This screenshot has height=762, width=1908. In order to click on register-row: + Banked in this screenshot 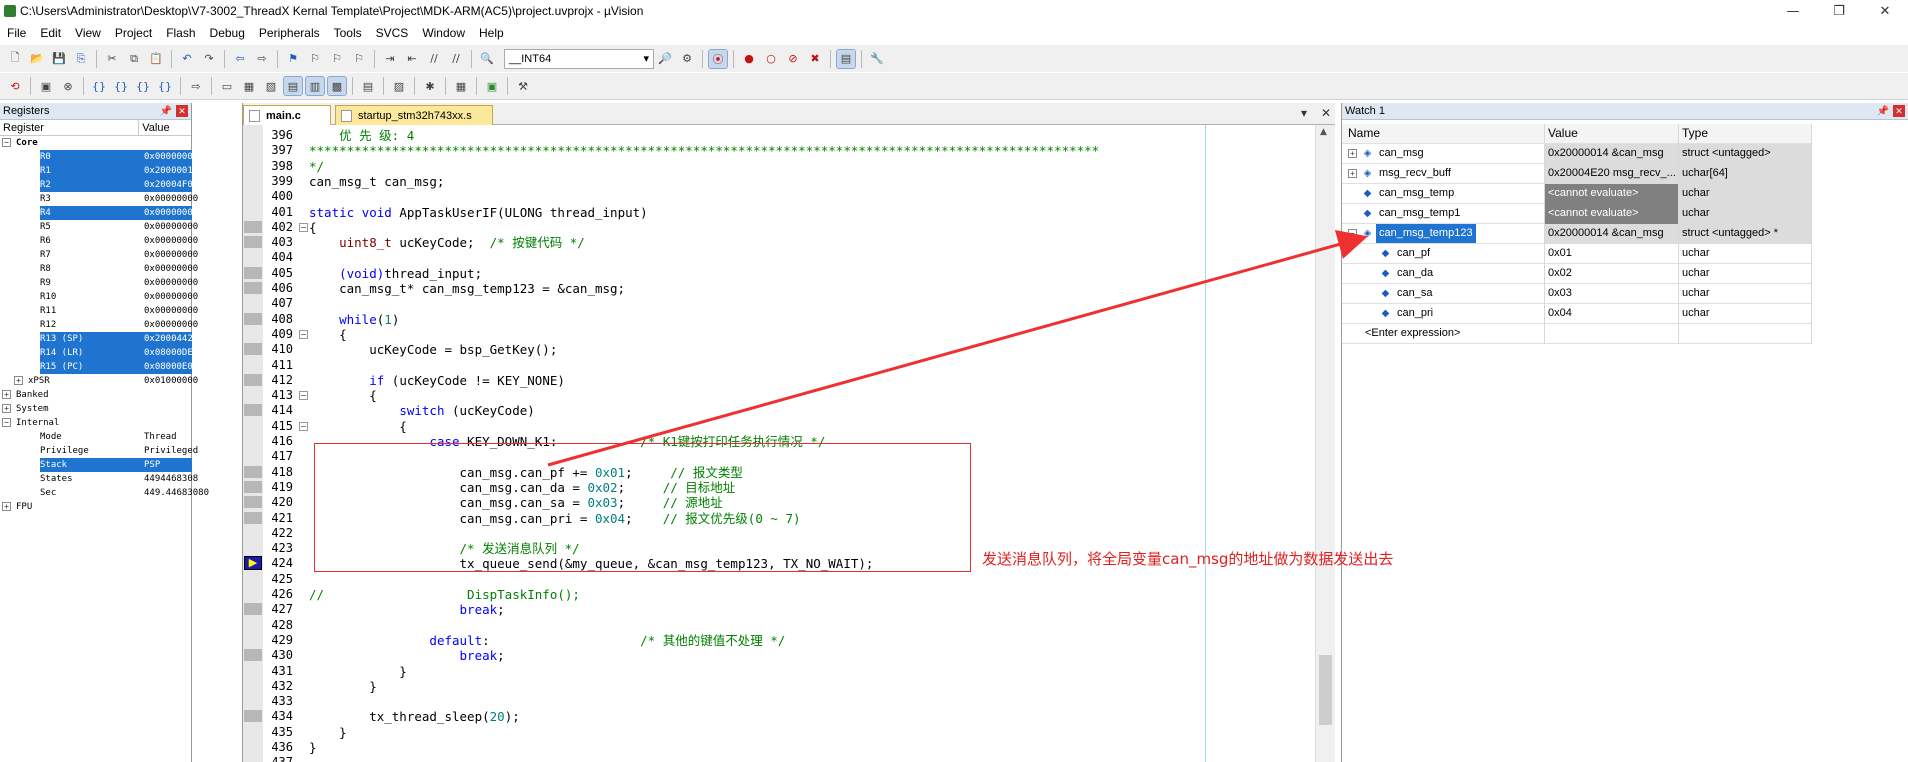, I will do `click(95, 395)`.